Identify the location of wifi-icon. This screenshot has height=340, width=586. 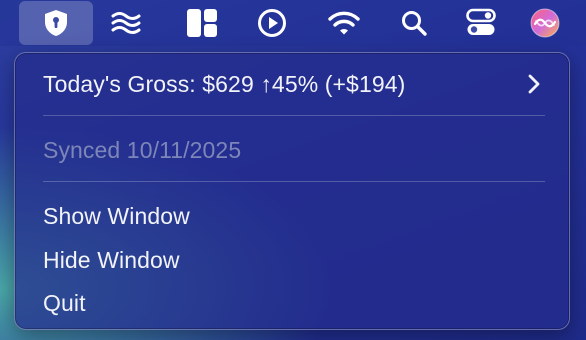
(344, 23).